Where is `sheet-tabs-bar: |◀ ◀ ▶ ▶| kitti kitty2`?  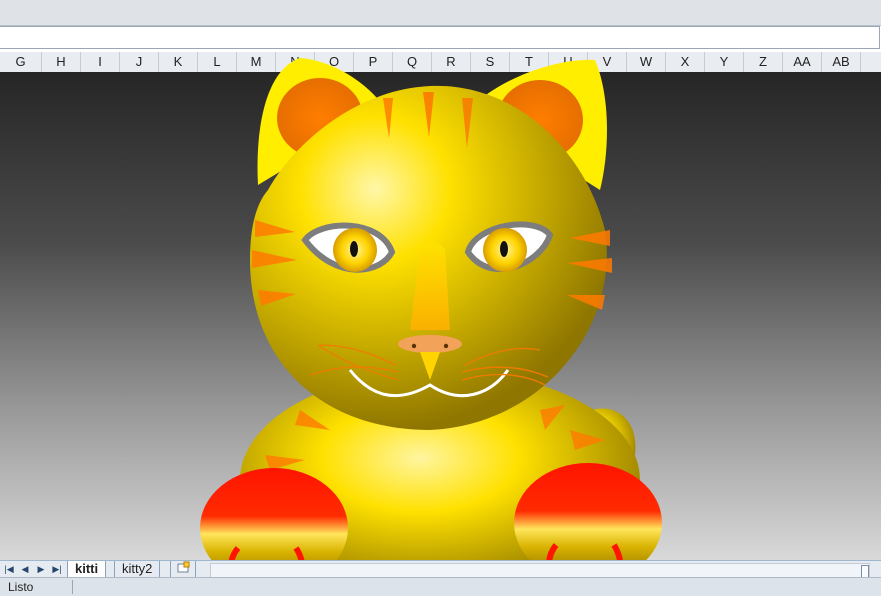
sheet-tabs-bar: |◀ ◀ ▶ ▶| kitti kitty2 is located at coordinates (440, 569).